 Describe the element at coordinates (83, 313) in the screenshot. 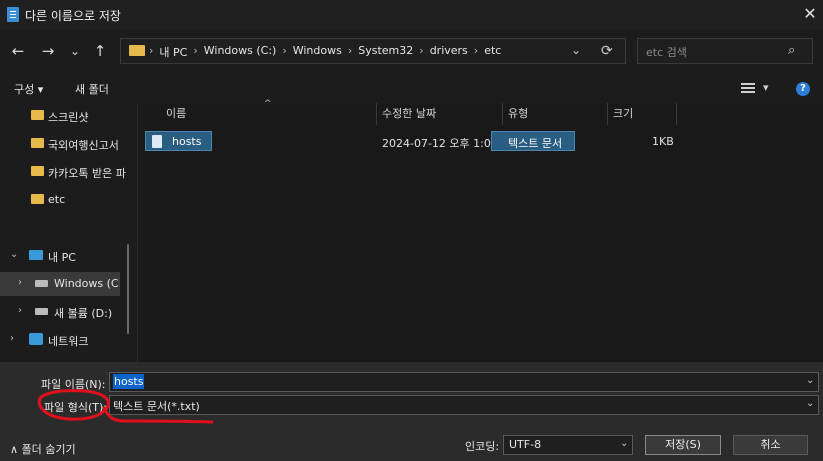

I see `sidebar-item-label: 새 볼륨 (D:)` at that location.